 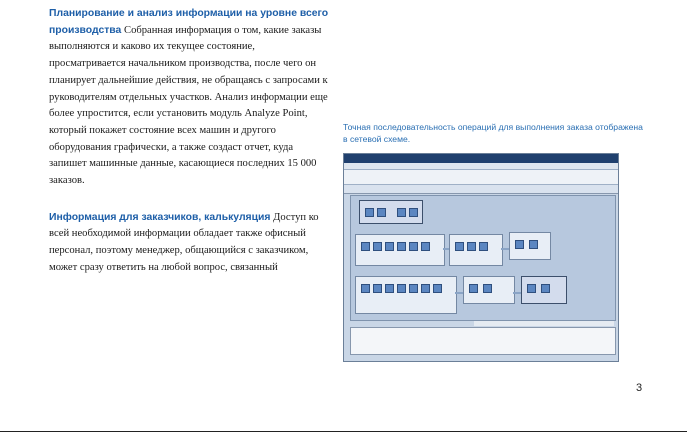 I want to click on section-heading: Информация для заказчиков, калькуляция, so click(x=160, y=217).